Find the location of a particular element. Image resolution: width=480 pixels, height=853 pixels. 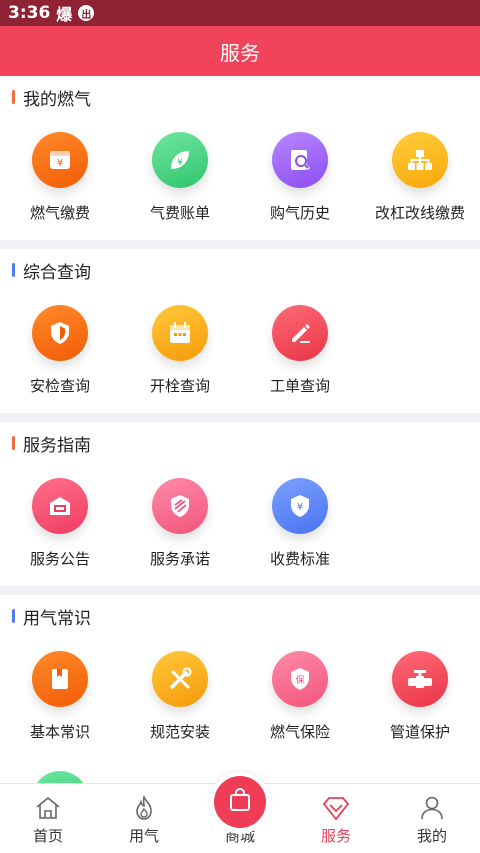

status-bar: 3:36 爆 出 is located at coordinates (240, 13).